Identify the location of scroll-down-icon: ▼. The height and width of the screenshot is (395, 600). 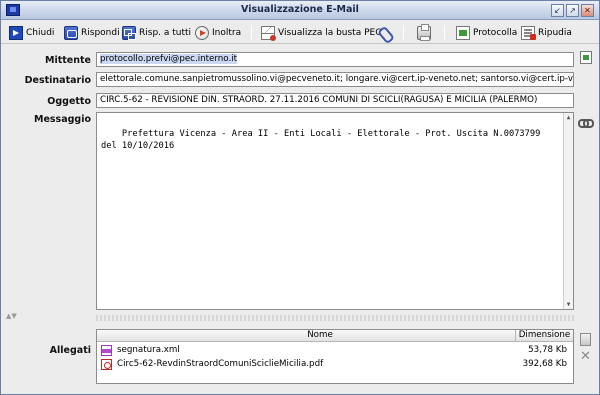
(568, 304).